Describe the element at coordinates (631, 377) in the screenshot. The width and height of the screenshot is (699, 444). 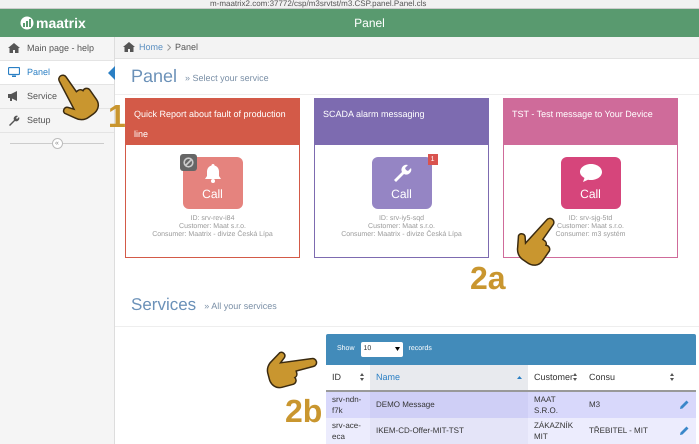
I see `column-header: Consu` at that location.